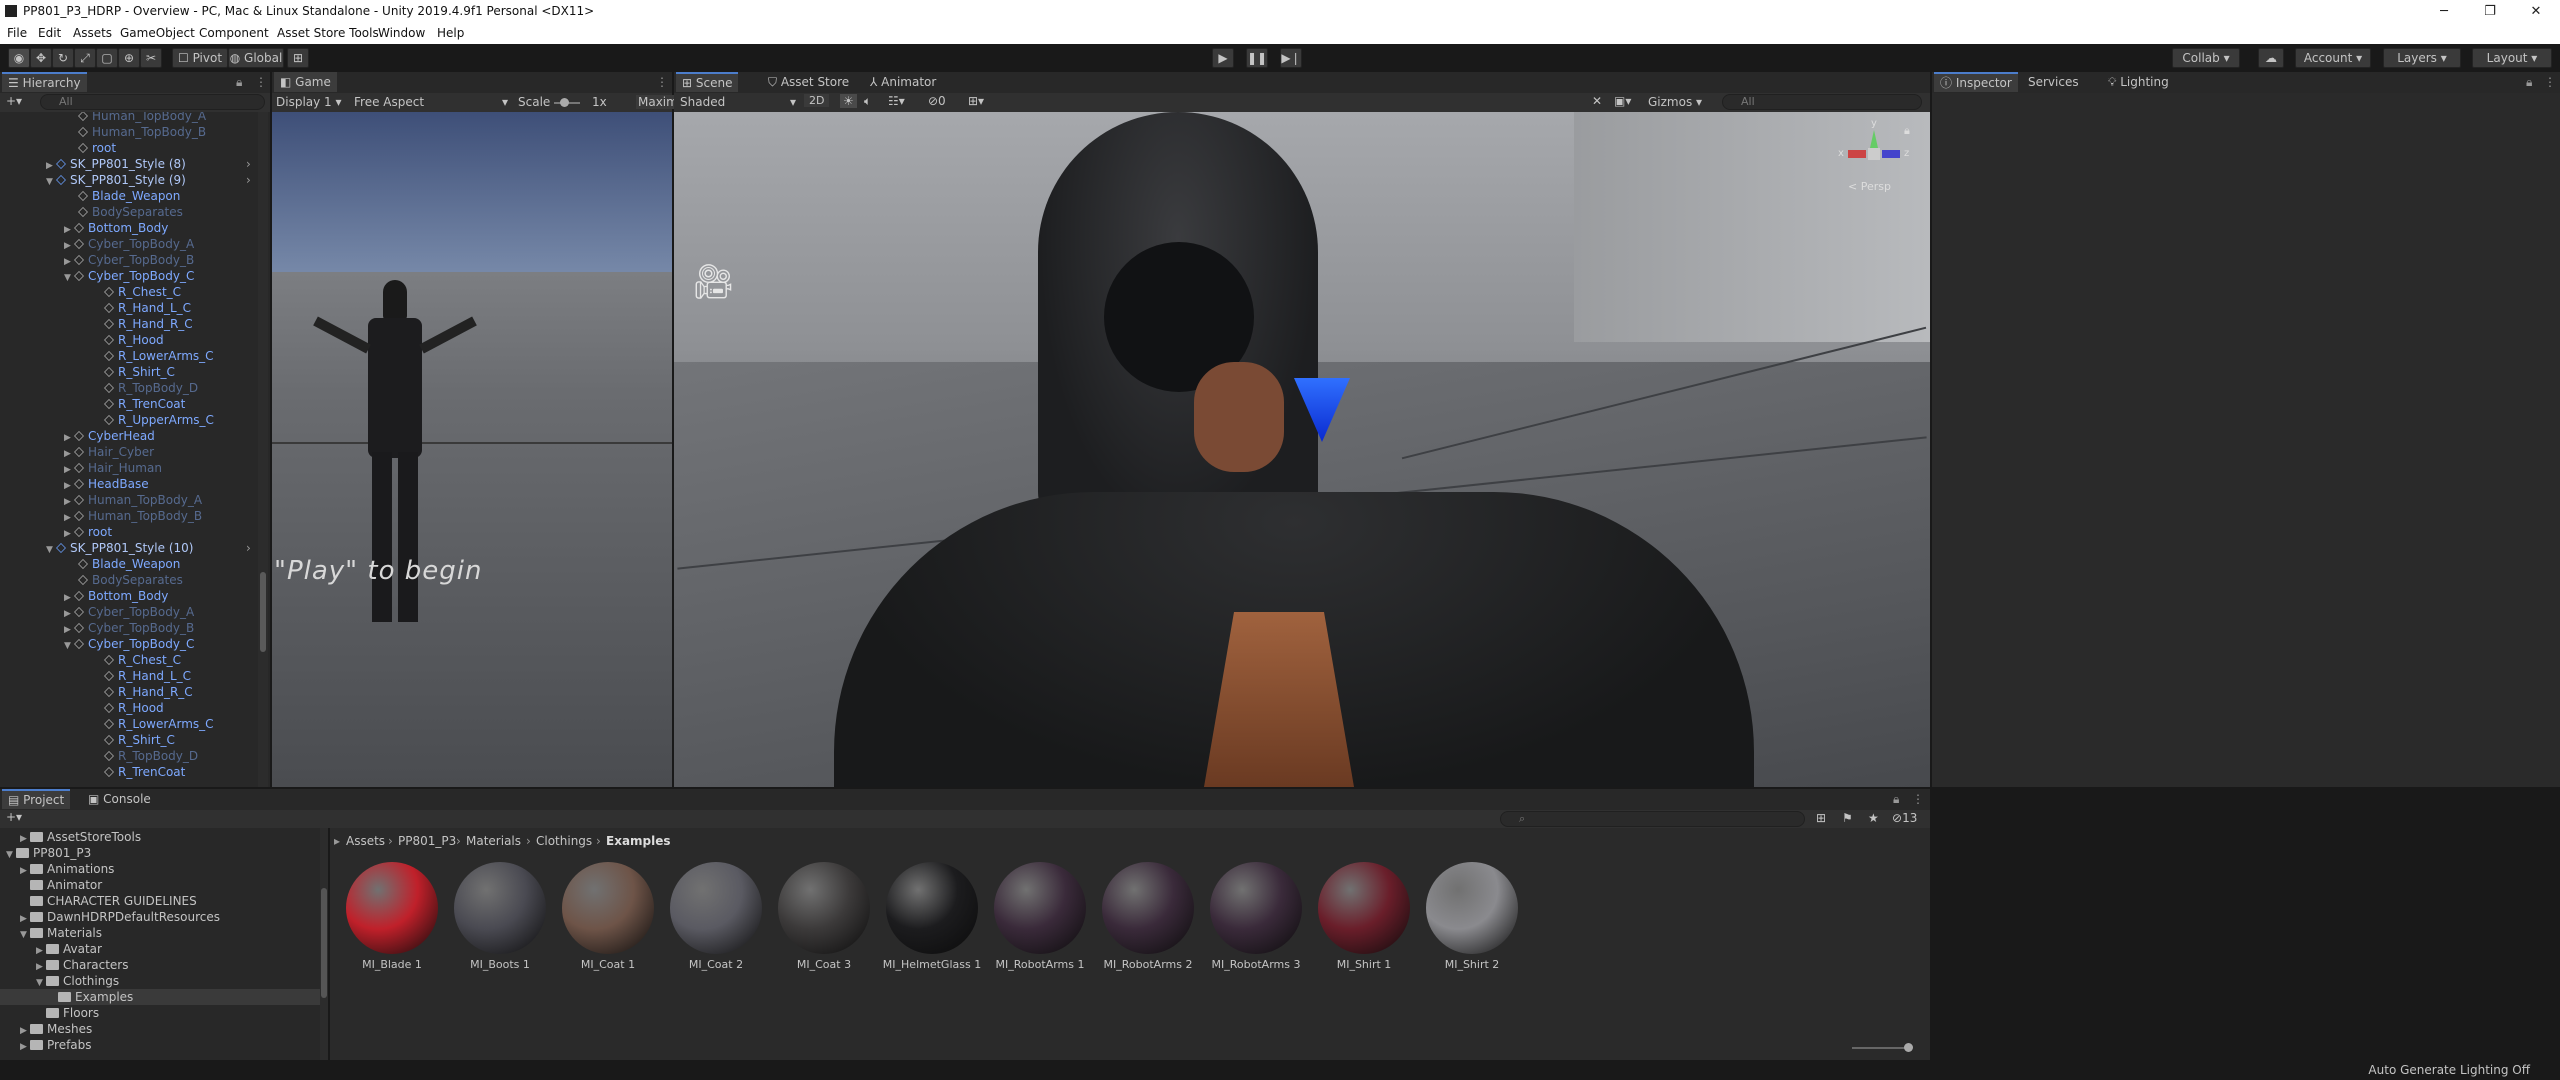  What do you see at coordinates (493, 841) in the screenshot?
I see `breadcrumb-materials: Materials` at bounding box center [493, 841].